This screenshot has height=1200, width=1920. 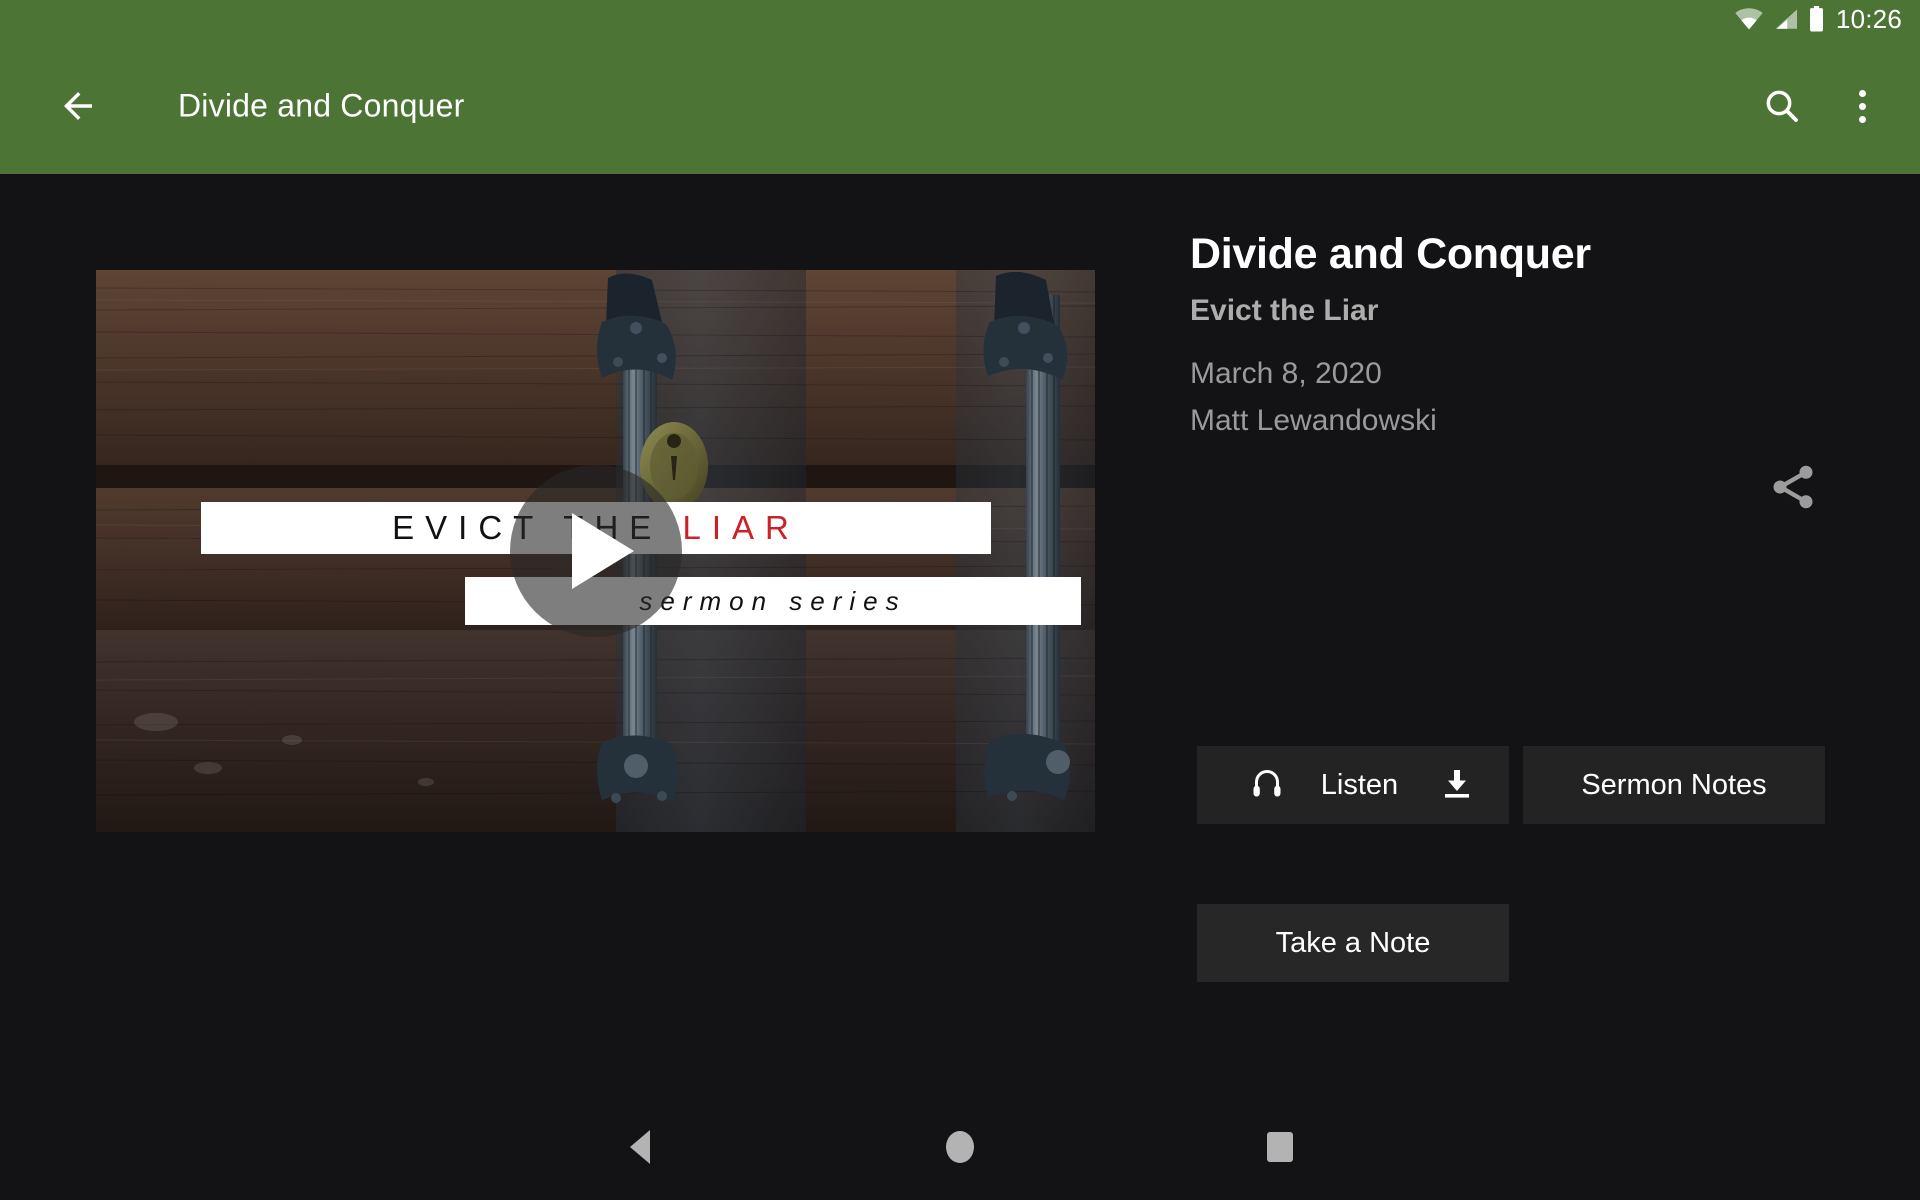 I want to click on sermon-date: March 8, 2020, so click(x=1286, y=373).